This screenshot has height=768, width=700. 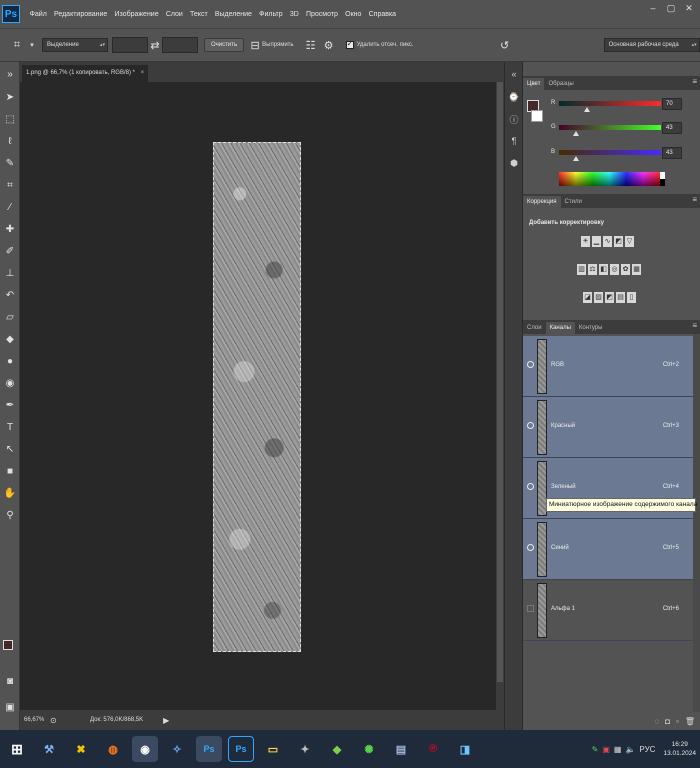 I want to click on eye-off-icon, so click(x=530, y=608).